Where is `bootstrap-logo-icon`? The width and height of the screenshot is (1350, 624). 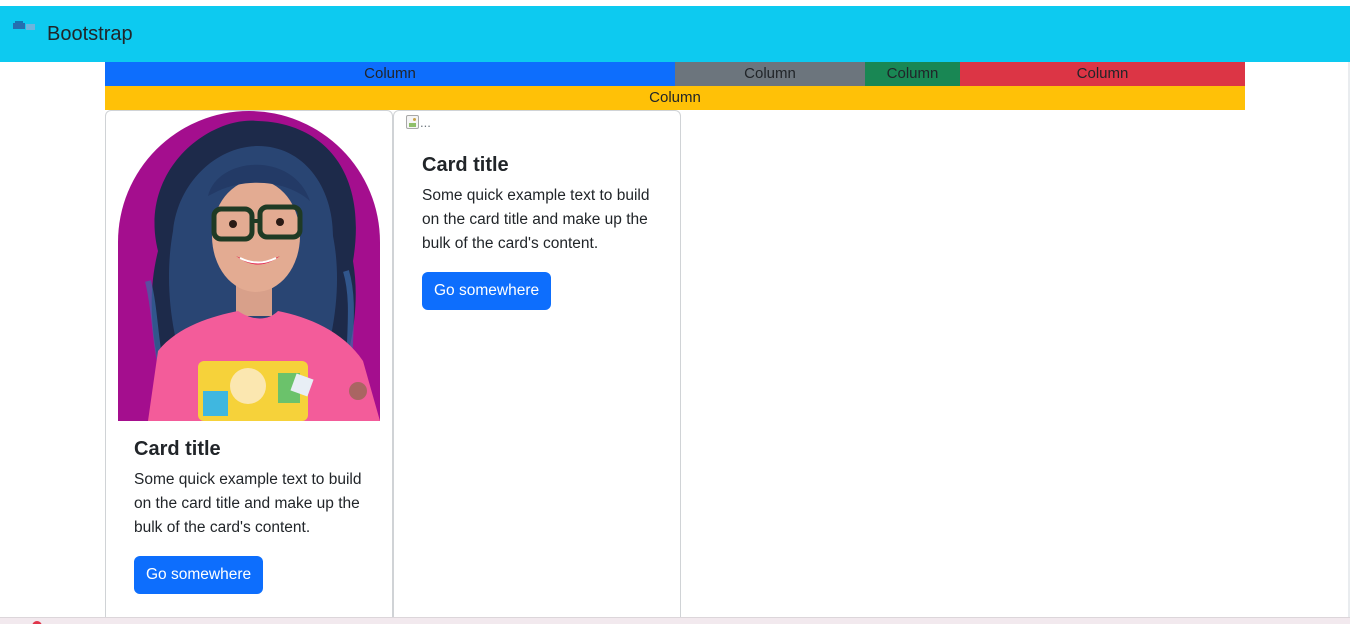
bootstrap-logo-icon is located at coordinates (27, 29).